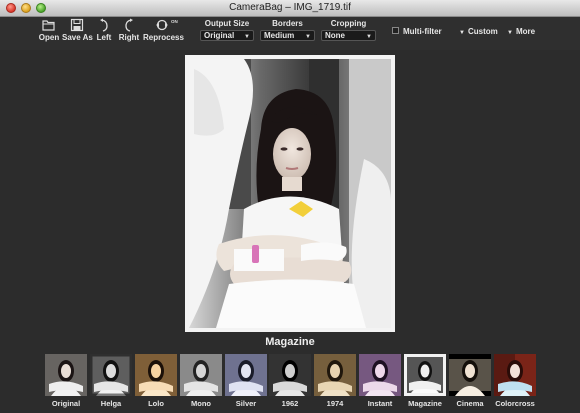 This screenshot has height=413, width=580. I want to click on output-size-label: Output Size, so click(227, 23).